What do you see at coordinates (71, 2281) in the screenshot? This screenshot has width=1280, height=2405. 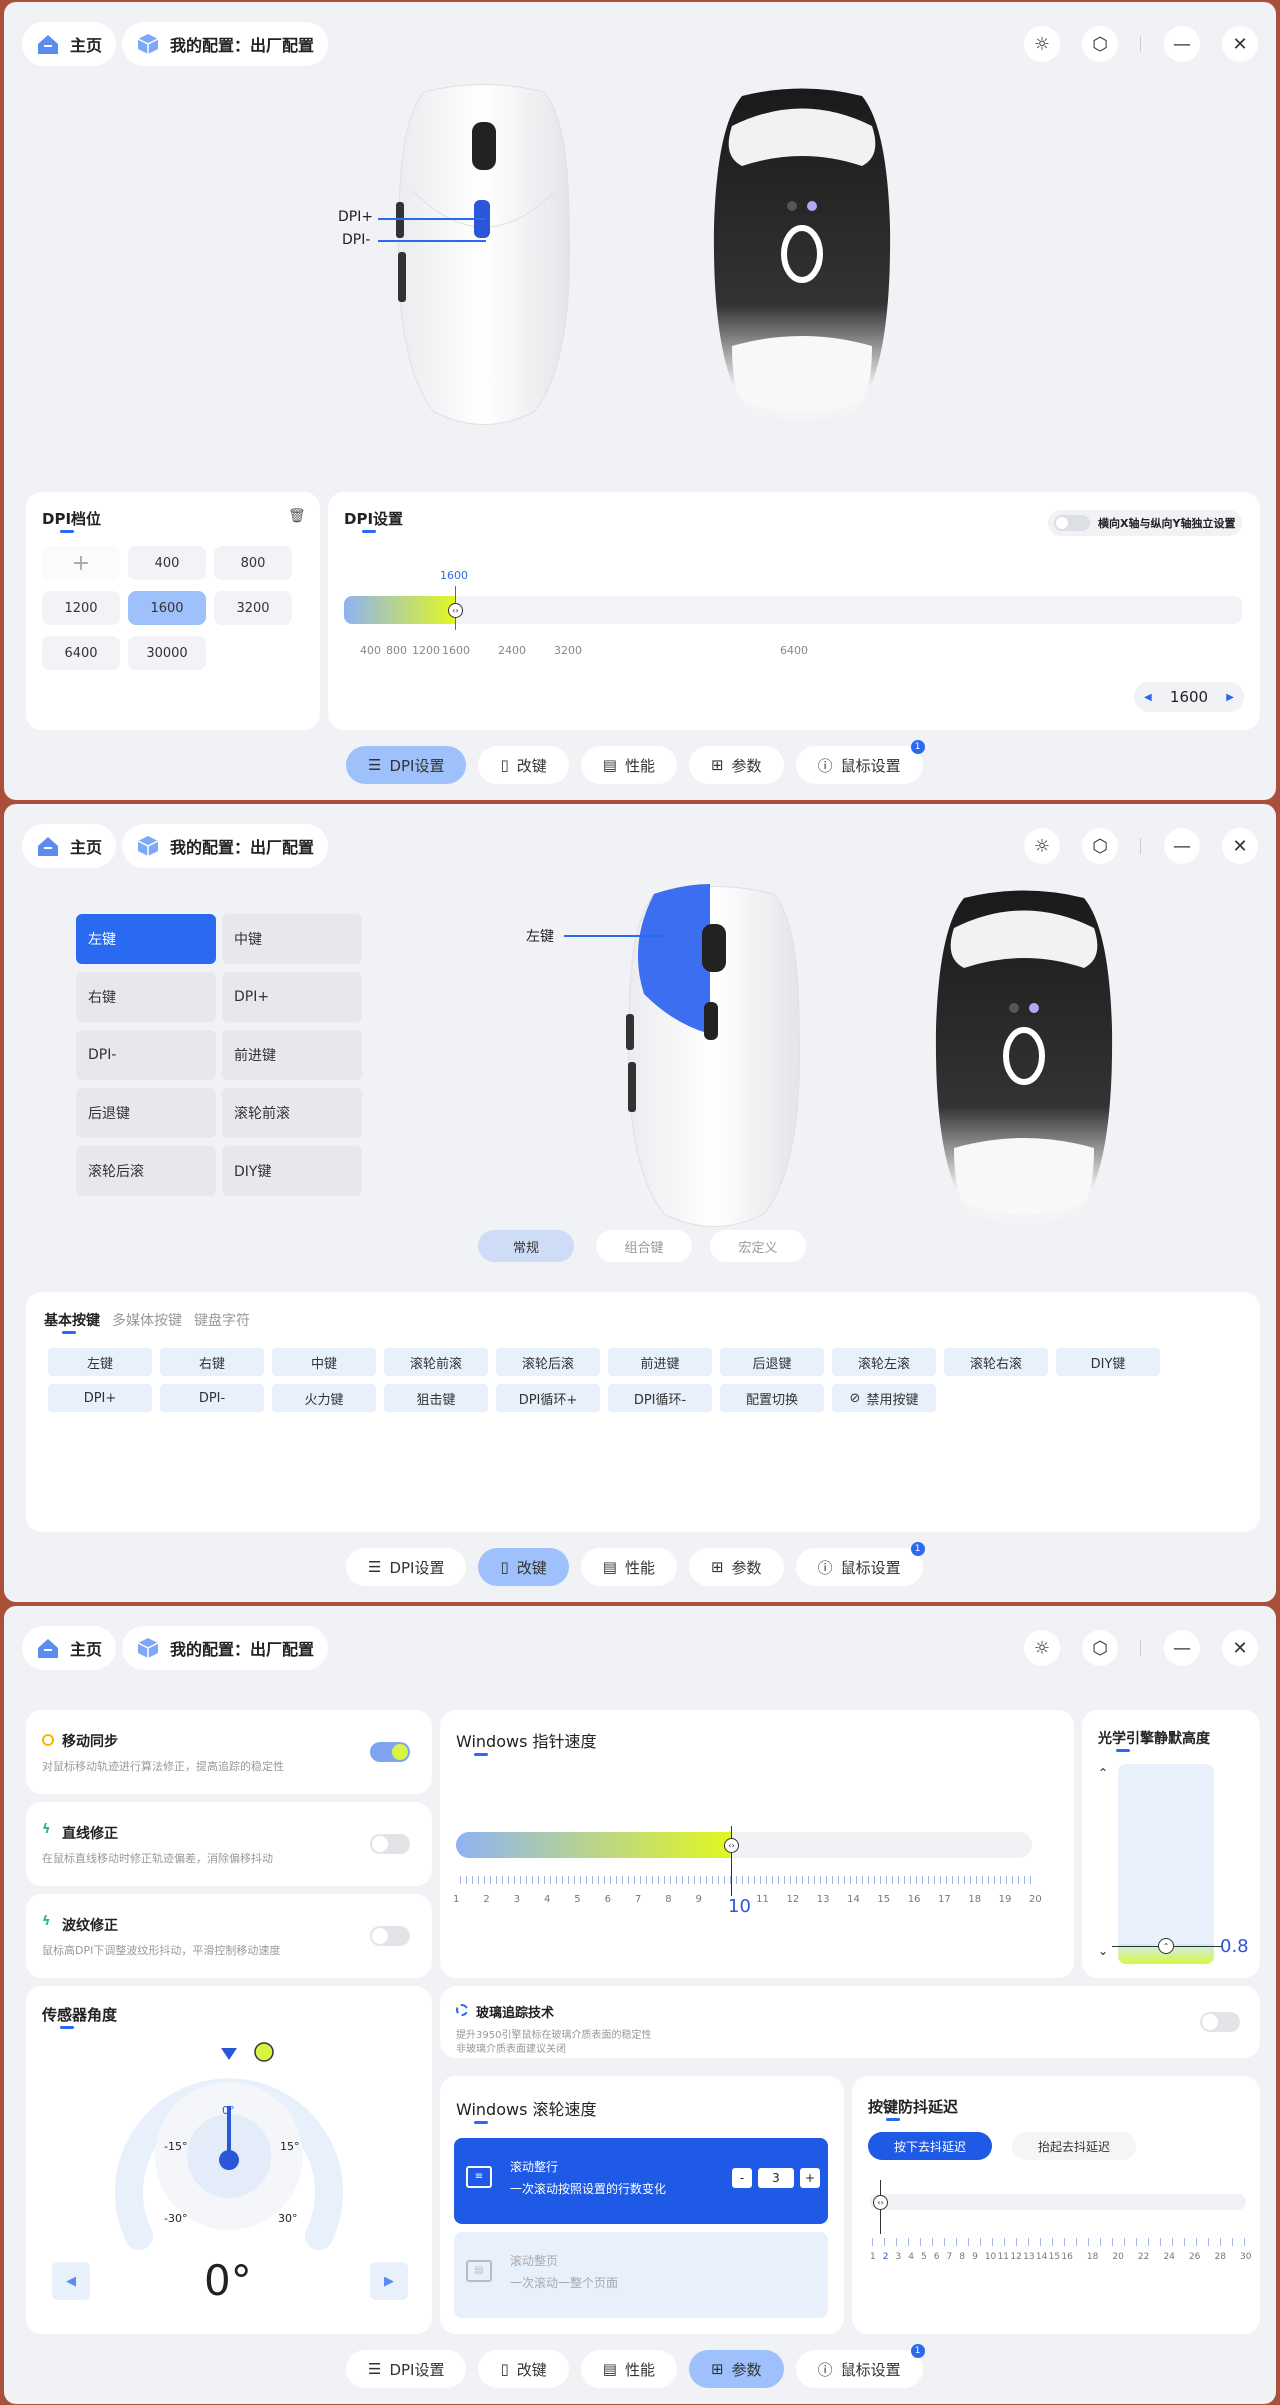 I see `angle-left-button: ◀` at bounding box center [71, 2281].